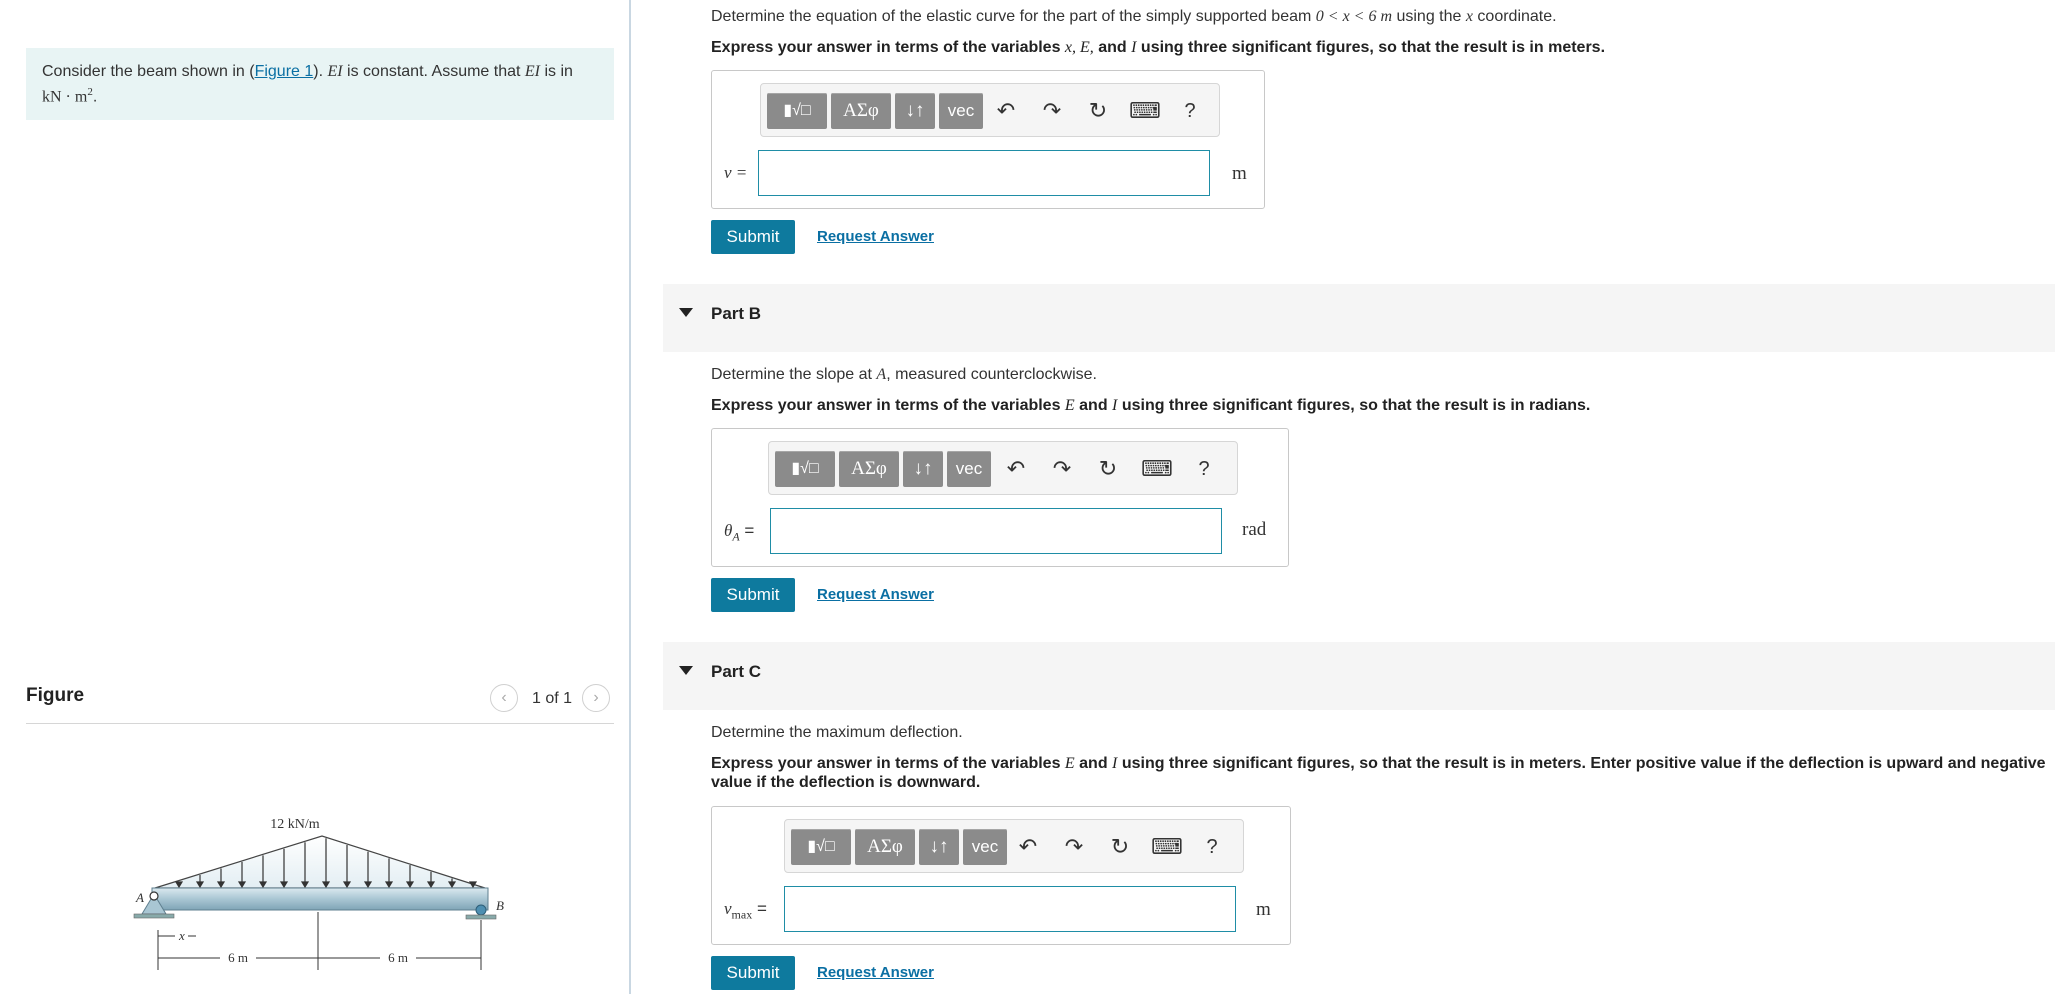 This screenshot has width=2055, height=994. I want to click on prompt-text: using the, so click(1429, 16).